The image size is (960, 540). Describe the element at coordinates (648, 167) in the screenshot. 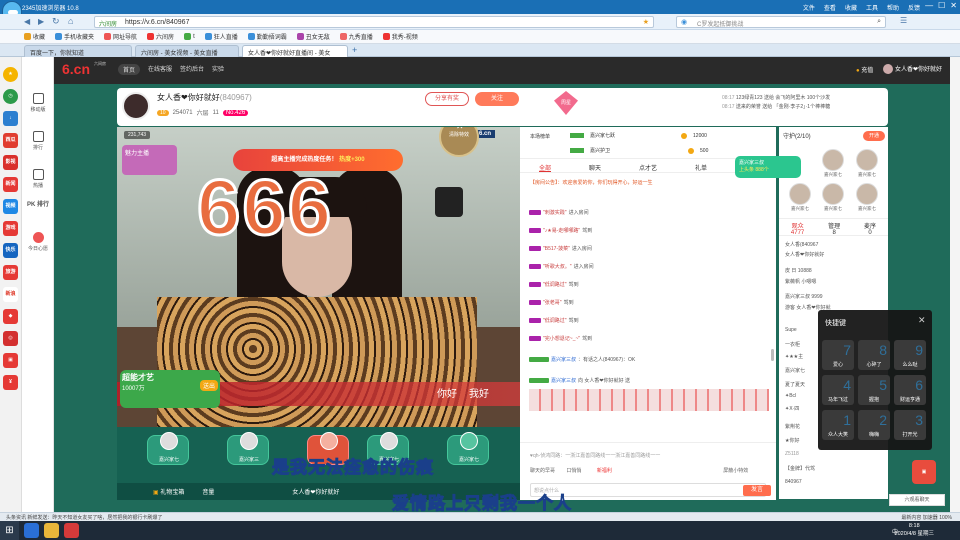

I see `tab-talent: 点才艺` at that location.